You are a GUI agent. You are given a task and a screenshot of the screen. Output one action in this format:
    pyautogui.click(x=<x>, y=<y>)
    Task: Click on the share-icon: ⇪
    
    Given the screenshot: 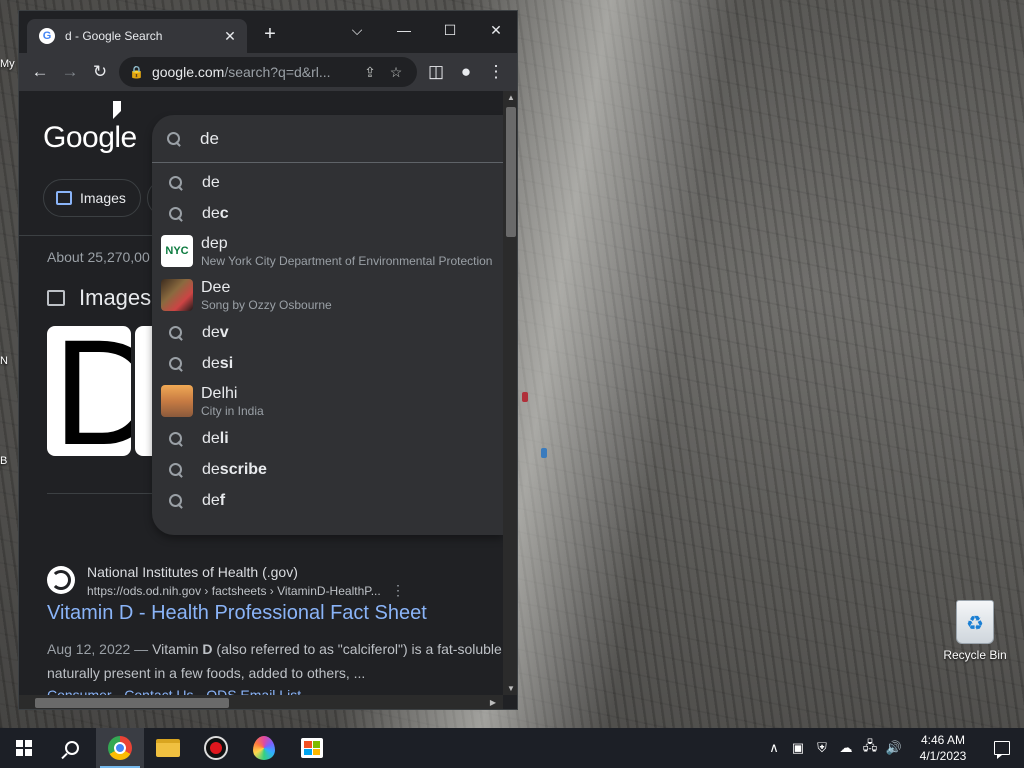 What is the action you would take?
    pyautogui.click(x=370, y=72)
    